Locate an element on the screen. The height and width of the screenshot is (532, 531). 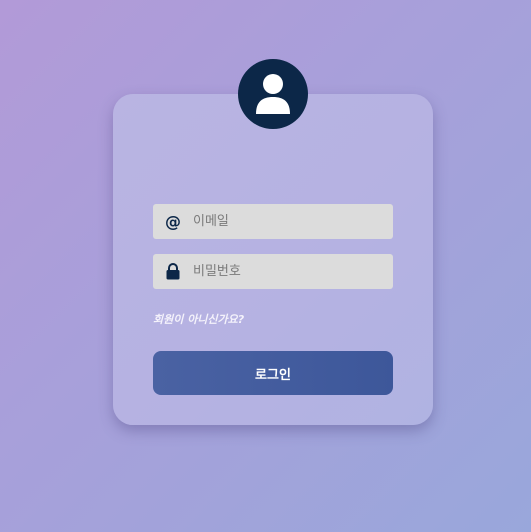
password-input is located at coordinates (290, 271).